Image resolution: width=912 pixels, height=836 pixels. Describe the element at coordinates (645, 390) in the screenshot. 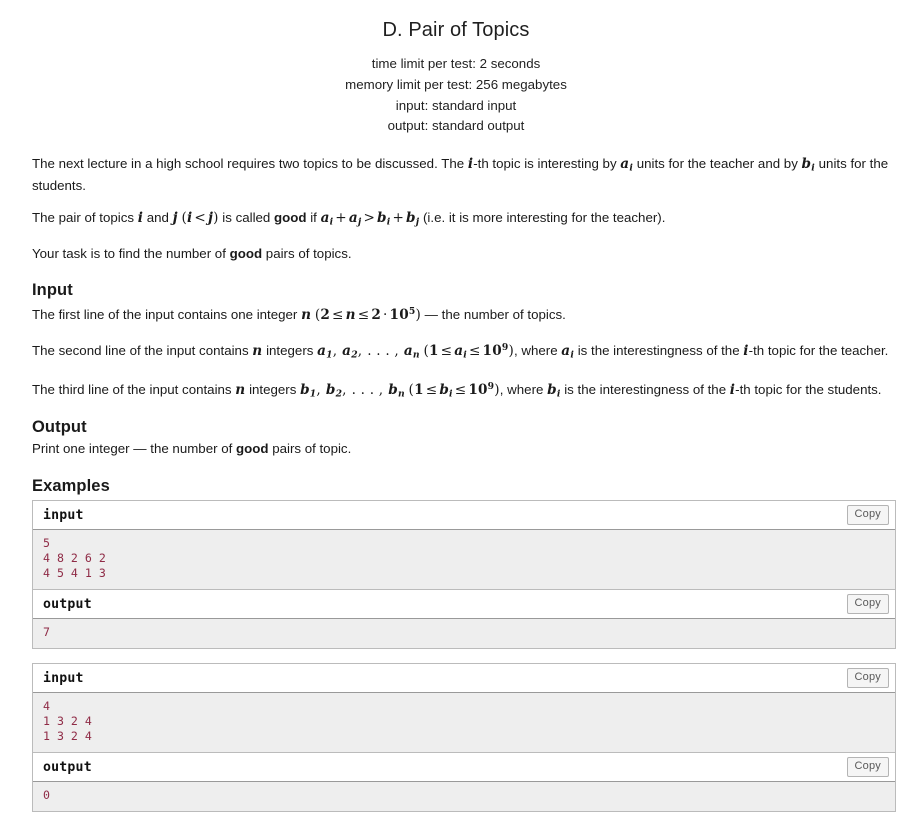

I see `text-fragment: is the interestingness of the` at that location.